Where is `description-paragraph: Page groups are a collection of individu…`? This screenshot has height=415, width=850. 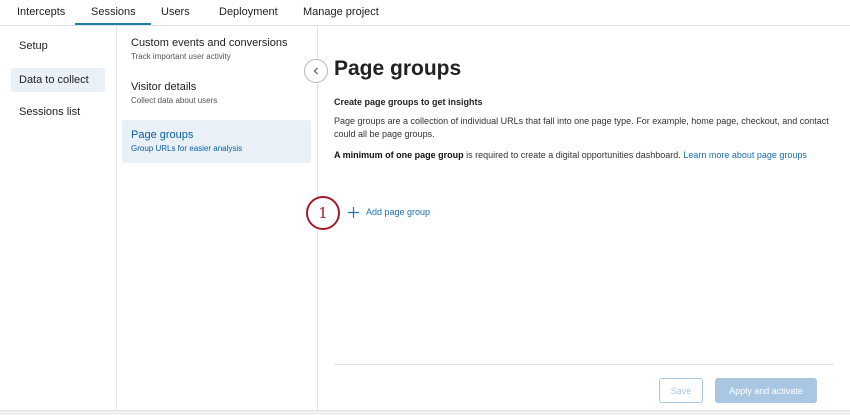
description-paragraph: Page groups are a collection of individu… is located at coordinates (581, 127).